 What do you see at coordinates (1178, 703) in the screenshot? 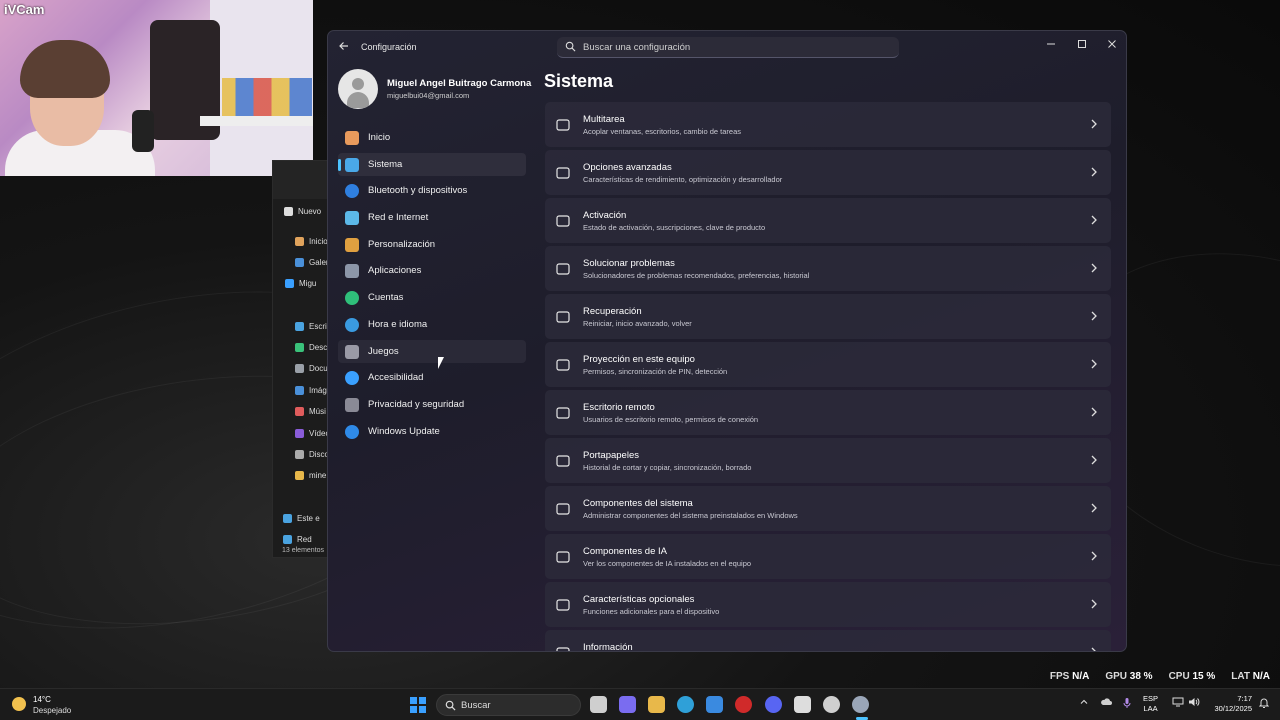
I see `network-icon` at bounding box center [1178, 703].